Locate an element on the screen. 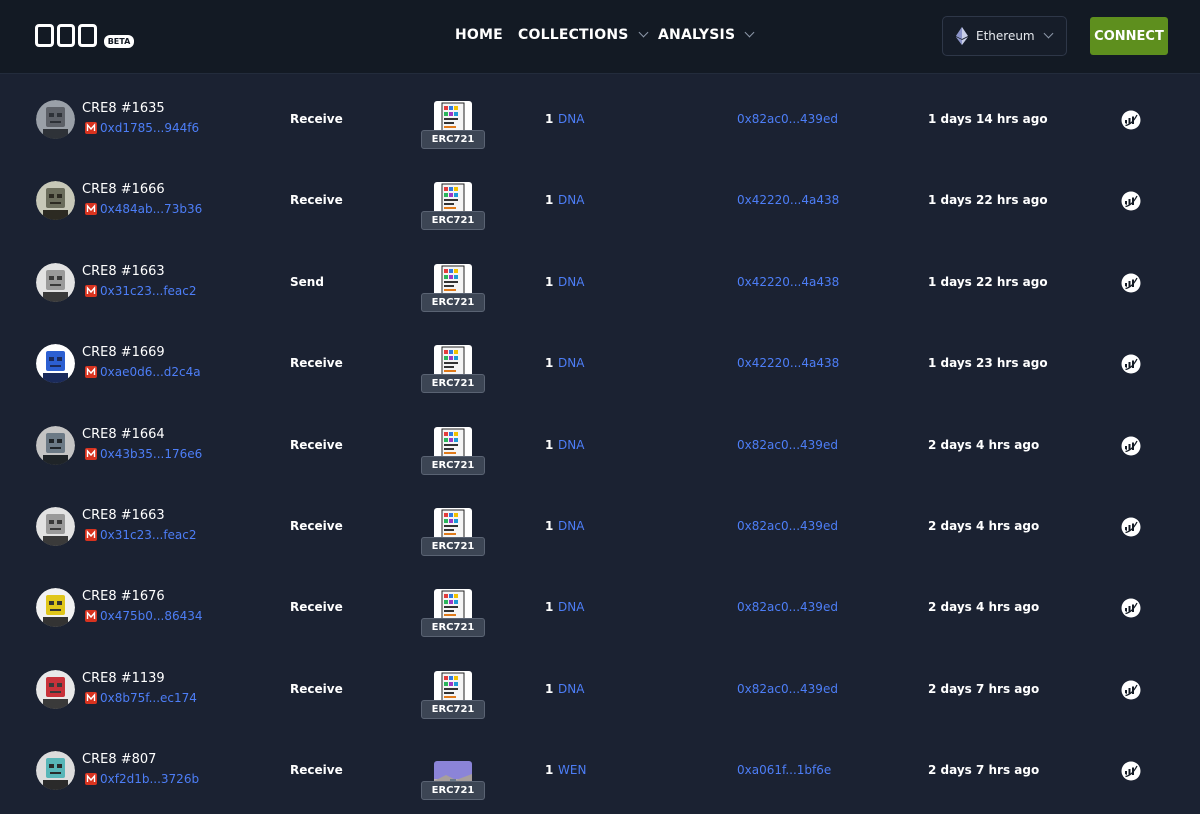 The image size is (1200, 814). token-name-link: CRE8 #1664 is located at coordinates (123, 434).